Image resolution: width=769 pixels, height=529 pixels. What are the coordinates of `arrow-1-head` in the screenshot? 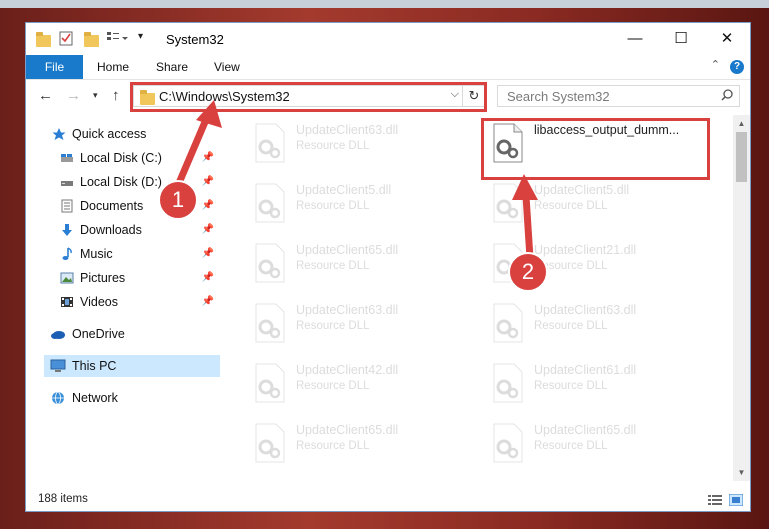 It's located at (209, 114).